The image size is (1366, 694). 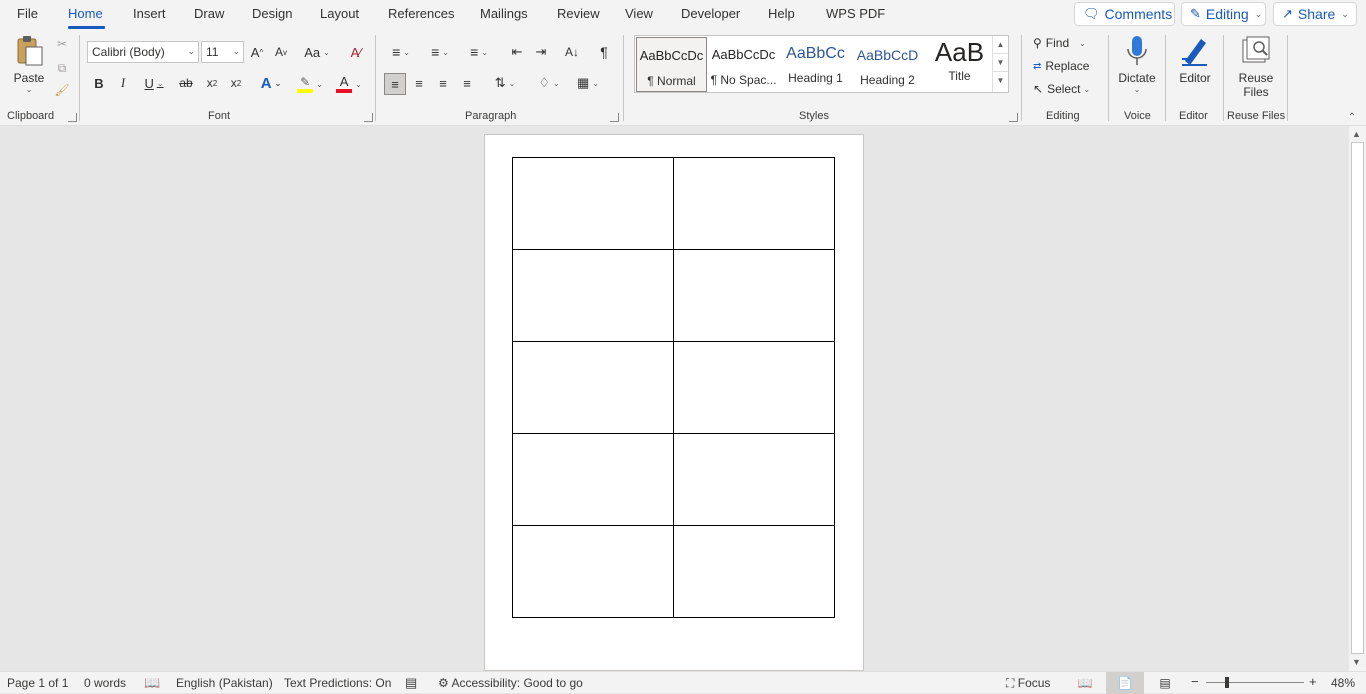 I want to click on italic-button: I, so click(x=123, y=83).